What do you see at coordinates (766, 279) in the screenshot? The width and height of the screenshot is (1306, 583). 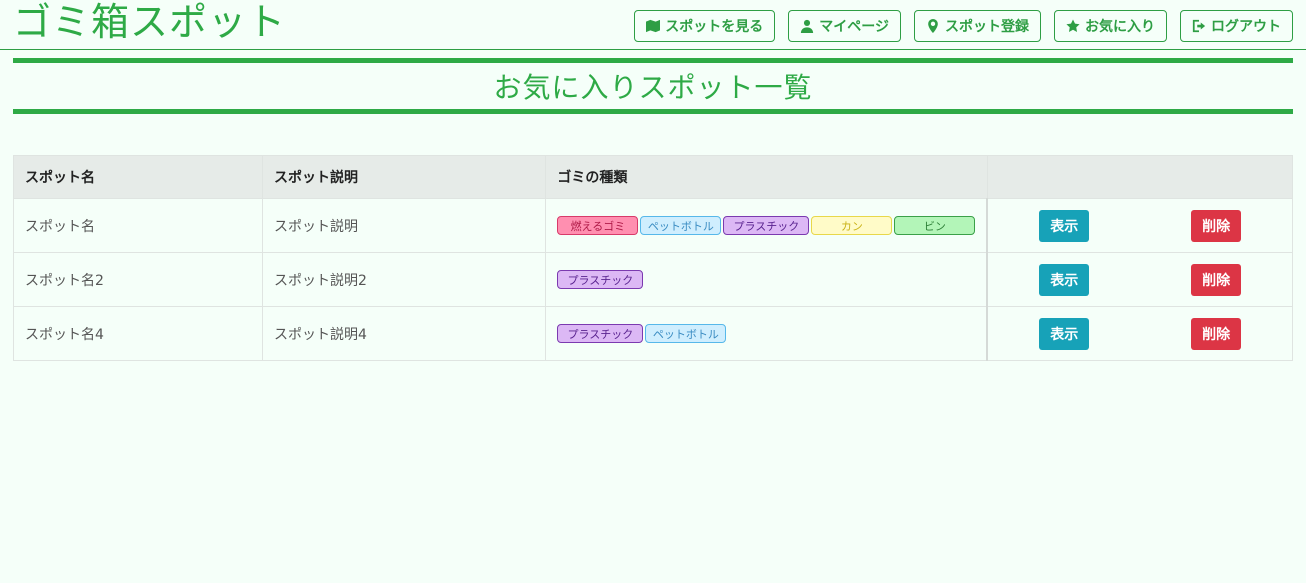 I see `garbage-types-cell: プラスチック` at bounding box center [766, 279].